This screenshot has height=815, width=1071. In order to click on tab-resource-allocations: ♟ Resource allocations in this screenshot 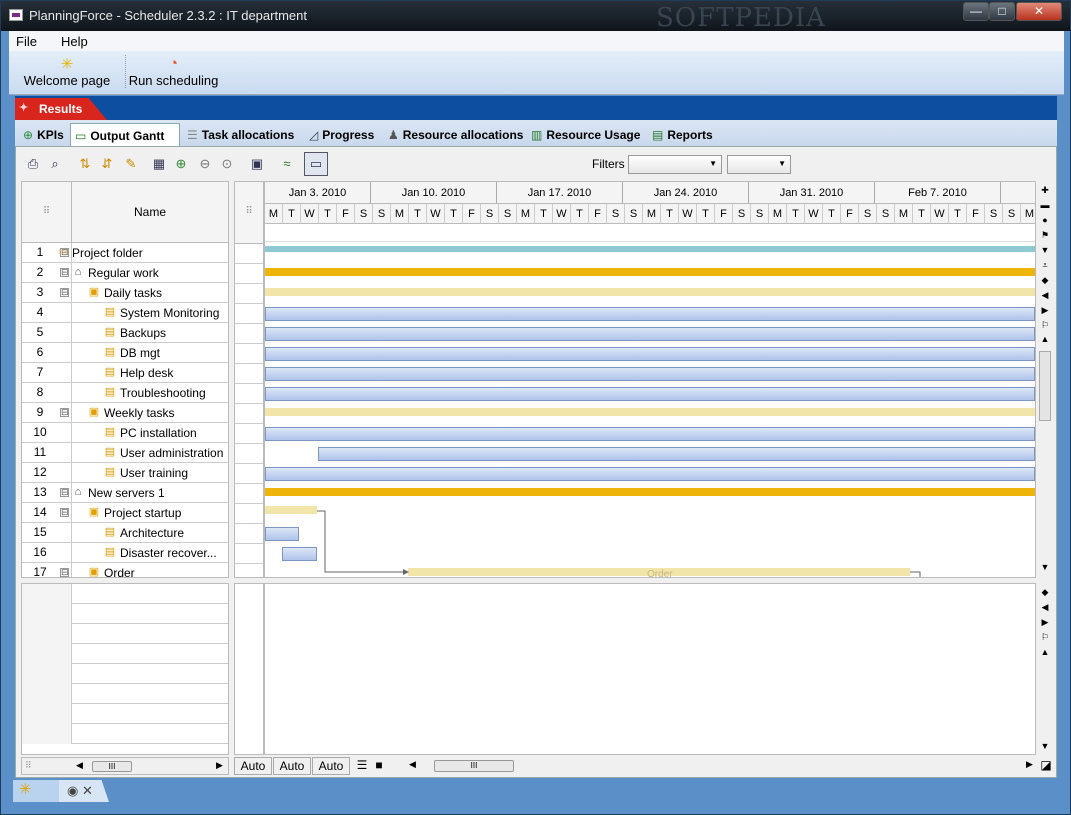, I will do `click(455, 134)`.